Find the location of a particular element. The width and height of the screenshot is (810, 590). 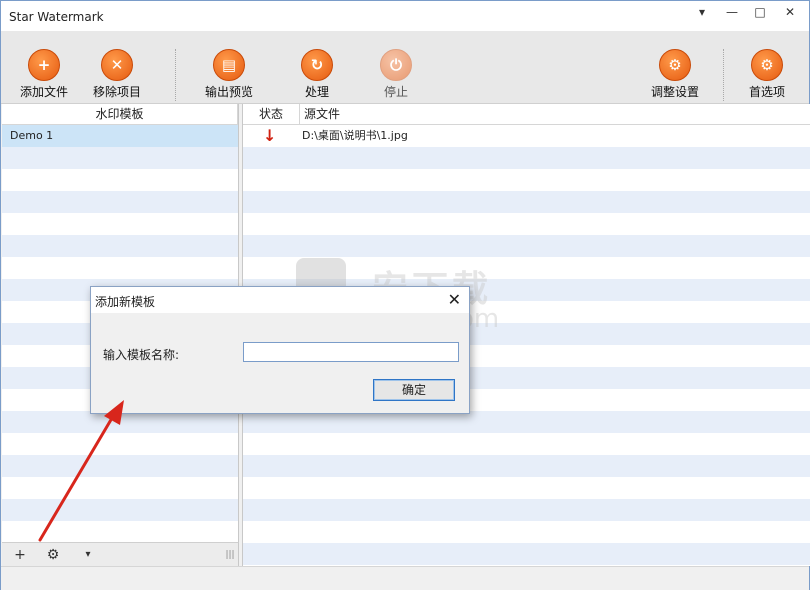

dialog-title-bar: 添加新模板 ✕ is located at coordinates (280, 300).